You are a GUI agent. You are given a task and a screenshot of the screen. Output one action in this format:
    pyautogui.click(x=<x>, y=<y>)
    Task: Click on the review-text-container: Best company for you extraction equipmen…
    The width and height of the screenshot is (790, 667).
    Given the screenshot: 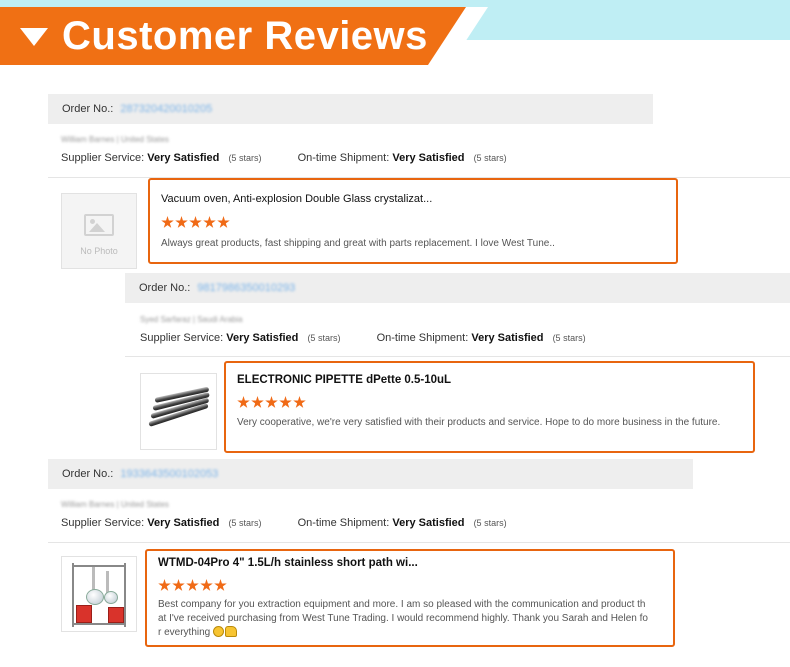 What is the action you would take?
    pyautogui.click(x=403, y=619)
    